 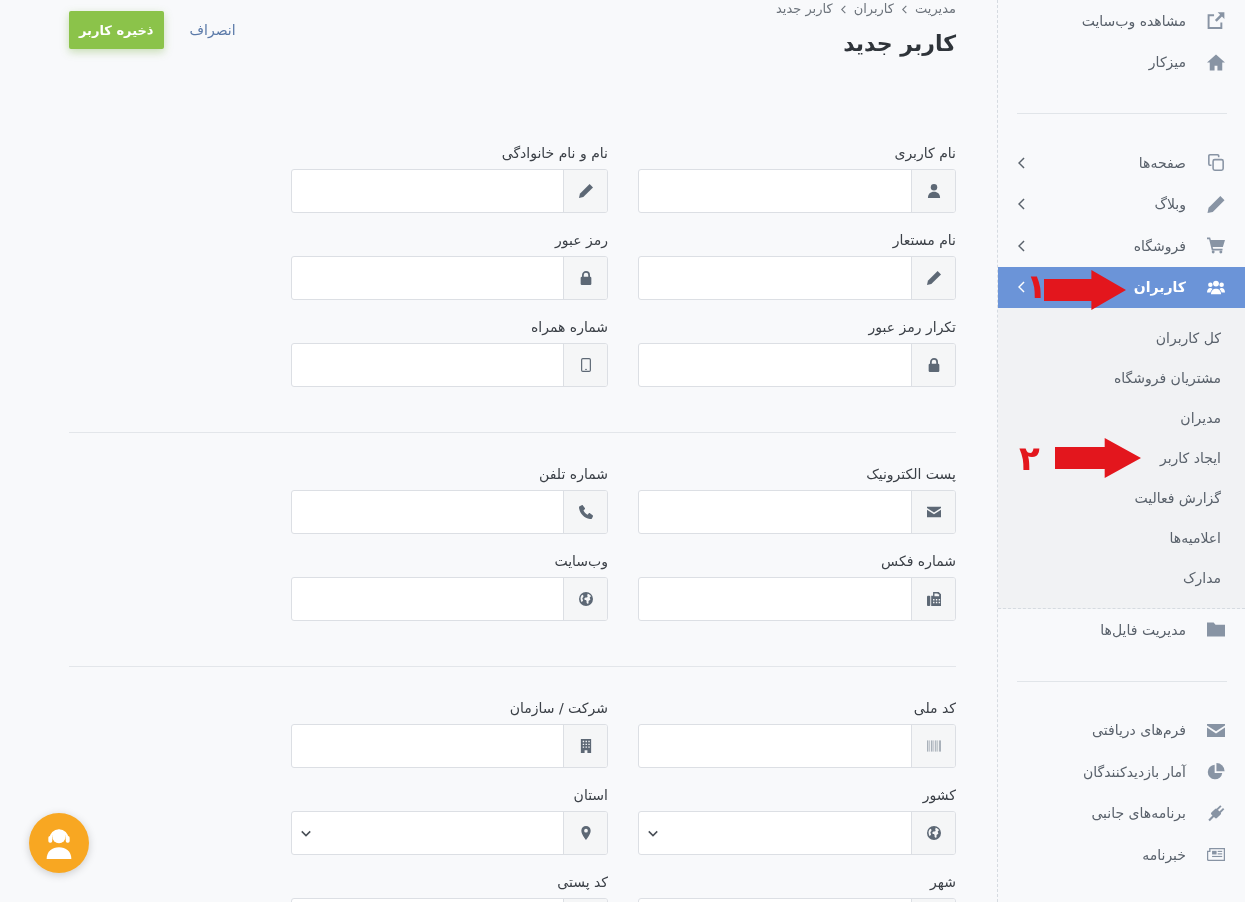 I want to click on sidebar-item: وبلاگ, so click(x=1121, y=204).